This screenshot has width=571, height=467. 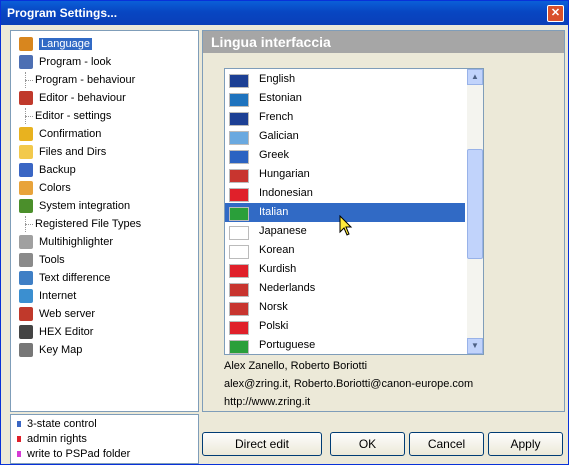 What do you see at coordinates (85, 206) in the screenshot?
I see `tree-item-label: System integration` at bounding box center [85, 206].